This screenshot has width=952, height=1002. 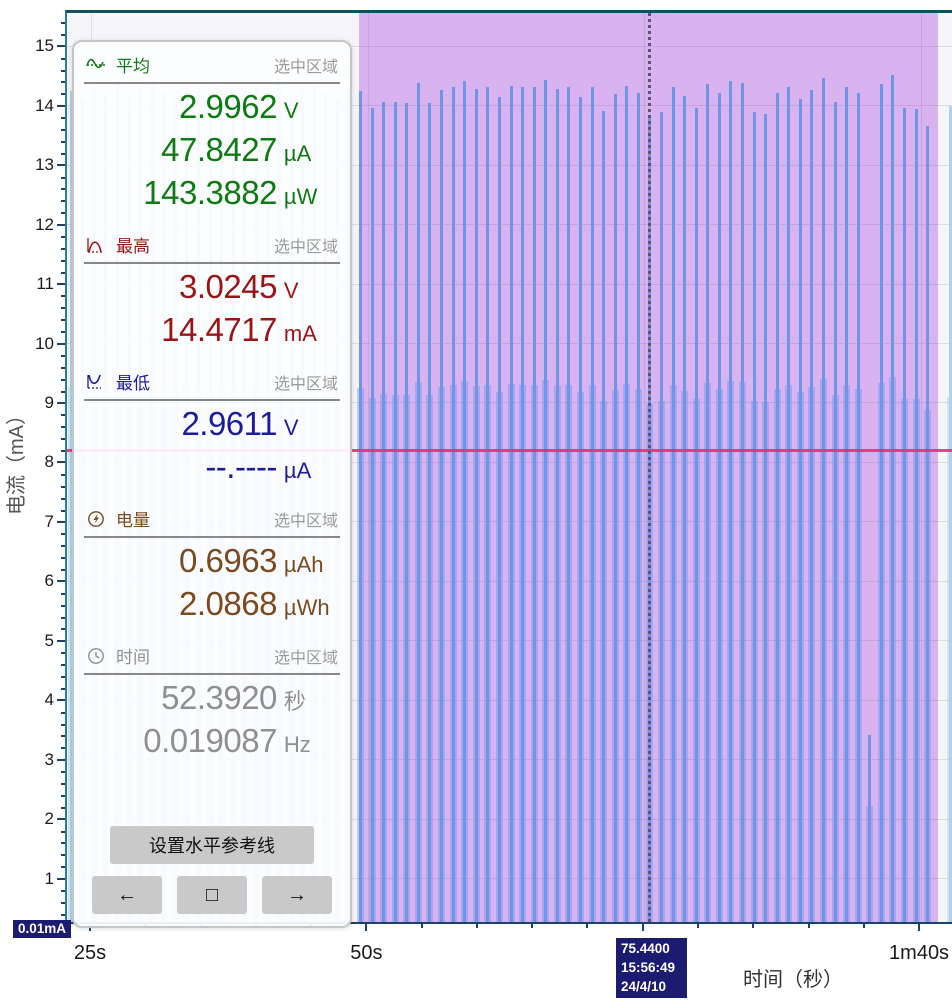 What do you see at coordinates (305, 247) in the screenshot?
I see `stat-scope-maximum: 选中区域` at bounding box center [305, 247].